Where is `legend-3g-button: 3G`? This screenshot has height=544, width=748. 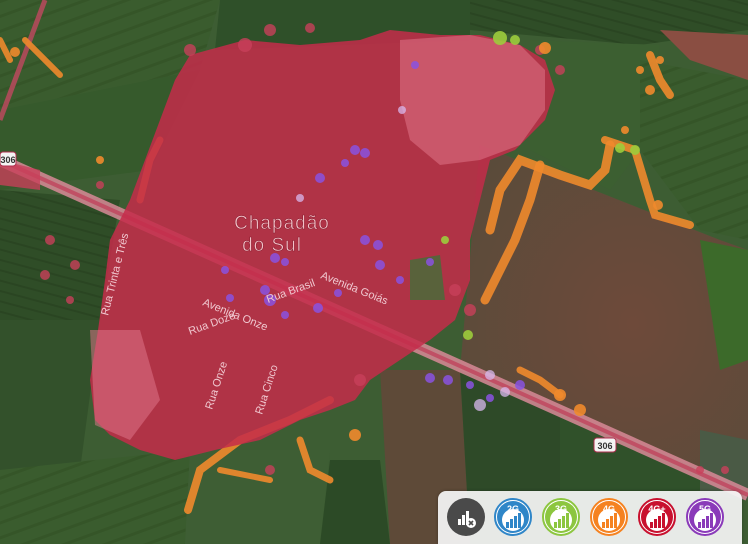 legend-3g-button: 3G is located at coordinates (561, 517).